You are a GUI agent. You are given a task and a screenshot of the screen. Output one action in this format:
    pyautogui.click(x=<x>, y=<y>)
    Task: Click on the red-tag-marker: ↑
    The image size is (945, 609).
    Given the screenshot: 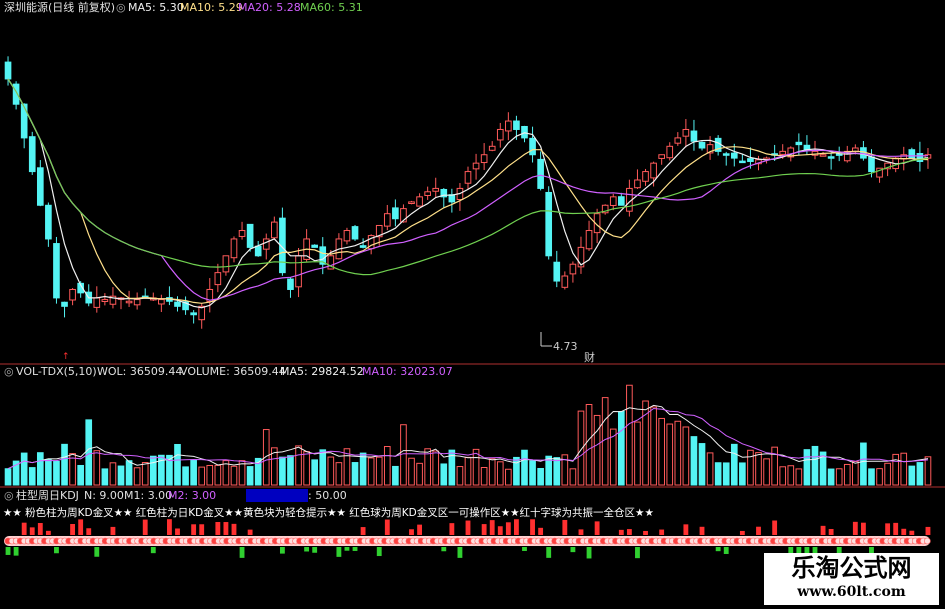 What is the action you would take?
    pyautogui.click(x=66, y=357)
    